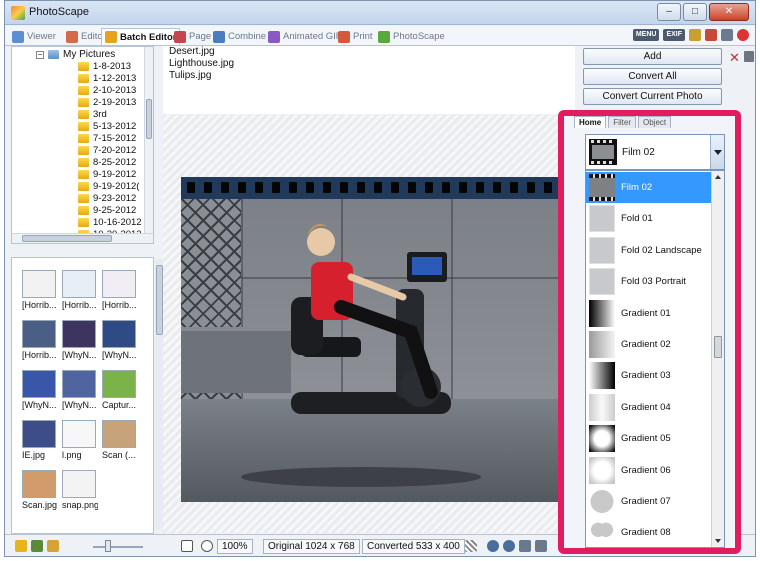 The width and height of the screenshot is (760, 561). I want to click on menu-button: MENU, so click(646, 35).